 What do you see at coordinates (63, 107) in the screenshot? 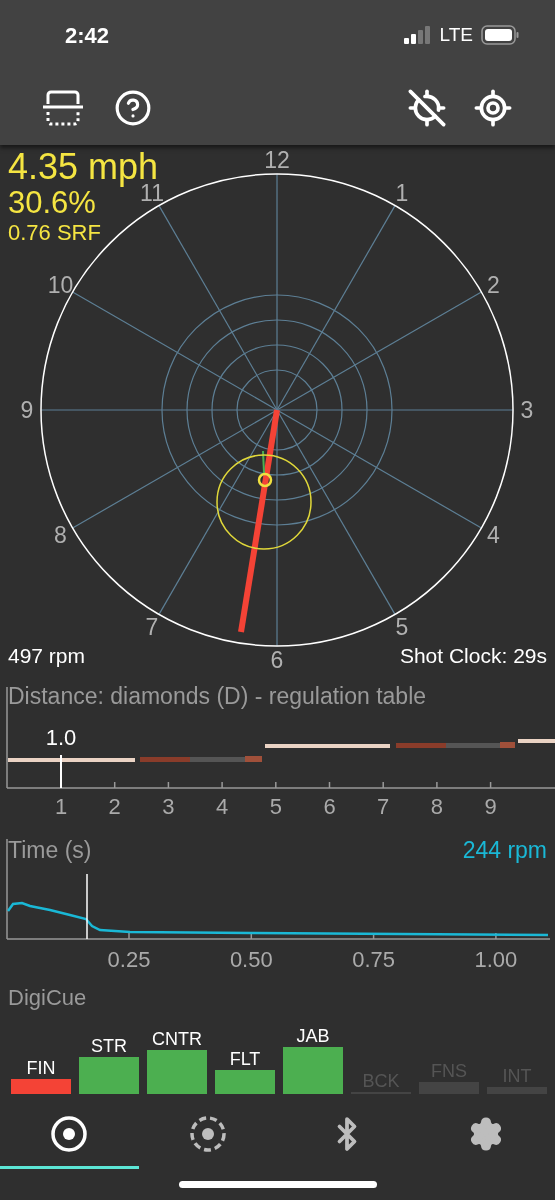
I see `scanner-icon` at bounding box center [63, 107].